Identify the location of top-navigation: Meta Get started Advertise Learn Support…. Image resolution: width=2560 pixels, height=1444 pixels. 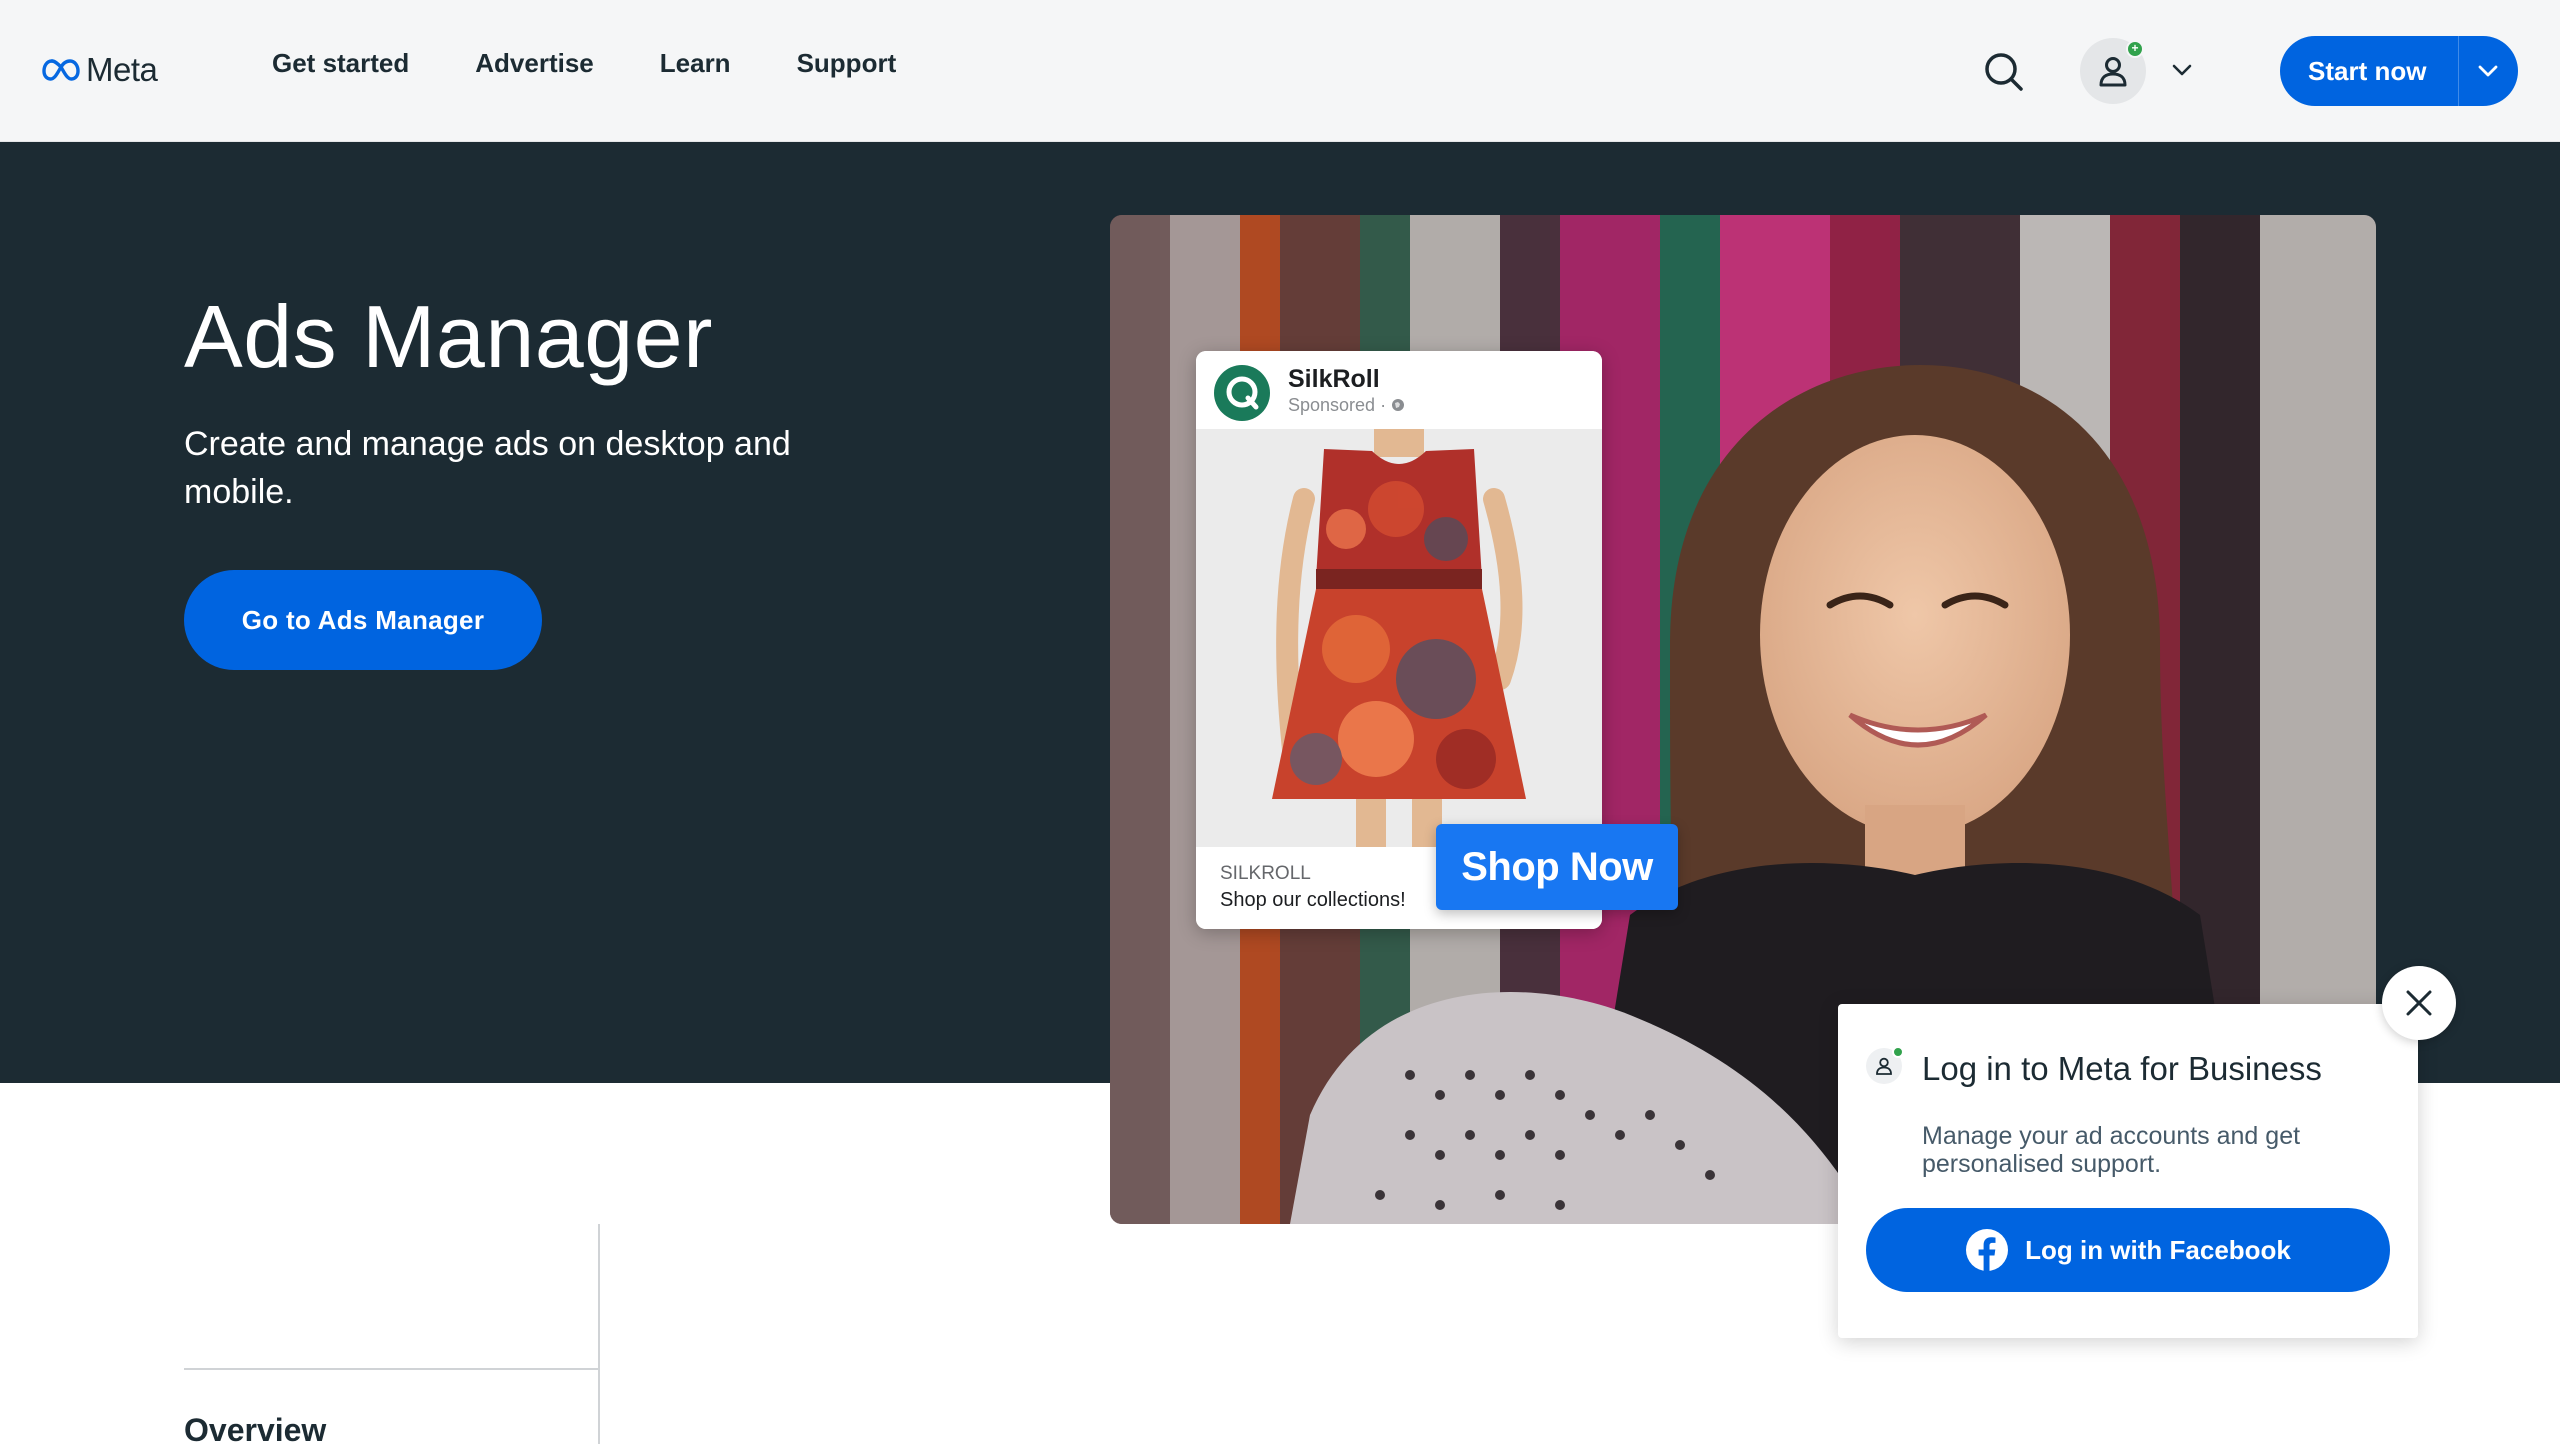
(1280, 71).